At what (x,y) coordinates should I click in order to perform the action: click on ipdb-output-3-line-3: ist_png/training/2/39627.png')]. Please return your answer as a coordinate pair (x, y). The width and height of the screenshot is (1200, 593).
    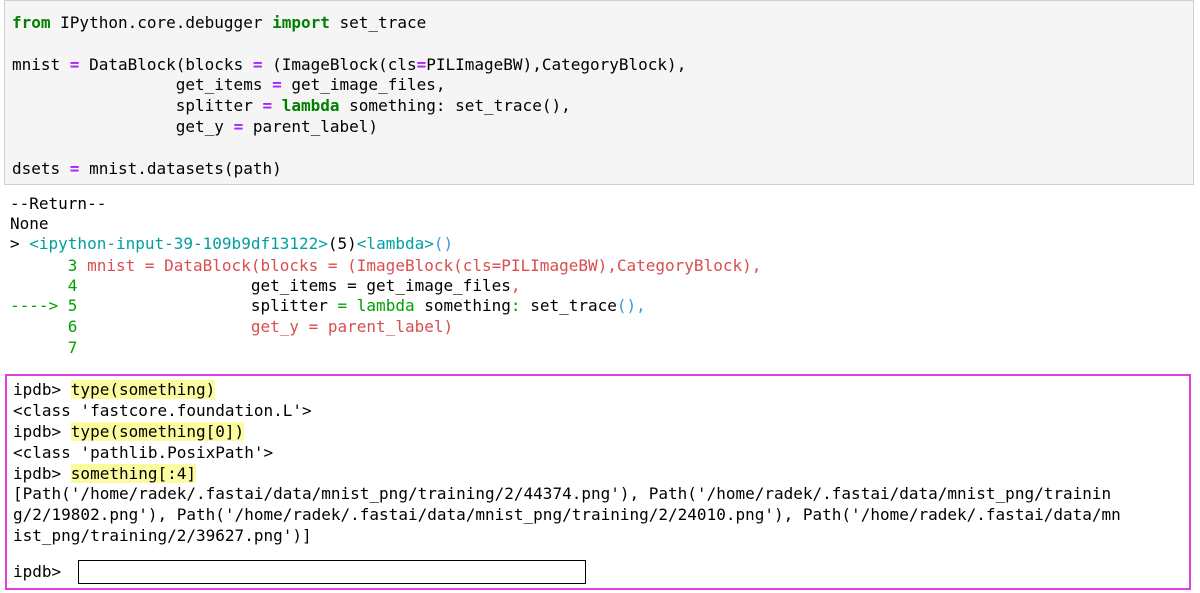
    Looking at the image, I should click on (162, 535).